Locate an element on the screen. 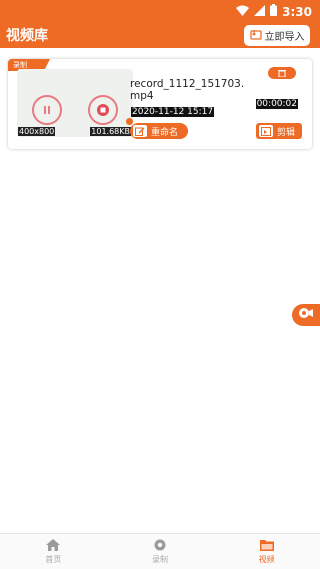 This screenshot has height=569, width=320. import-label: 立即导入 is located at coordinates (284, 37).